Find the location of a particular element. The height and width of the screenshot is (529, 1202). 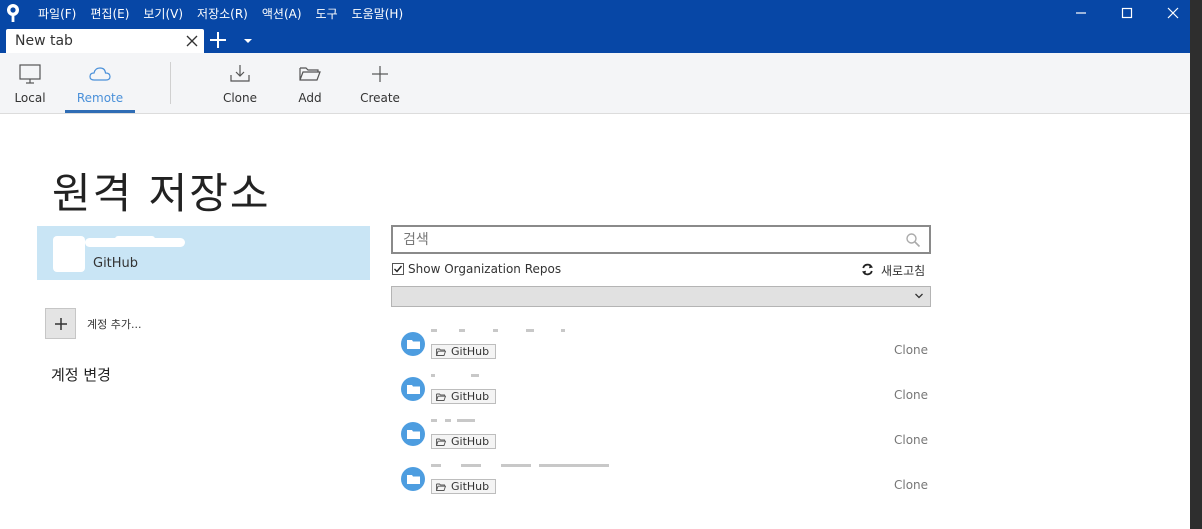

chevron-down-icon is located at coordinates (919, 296).